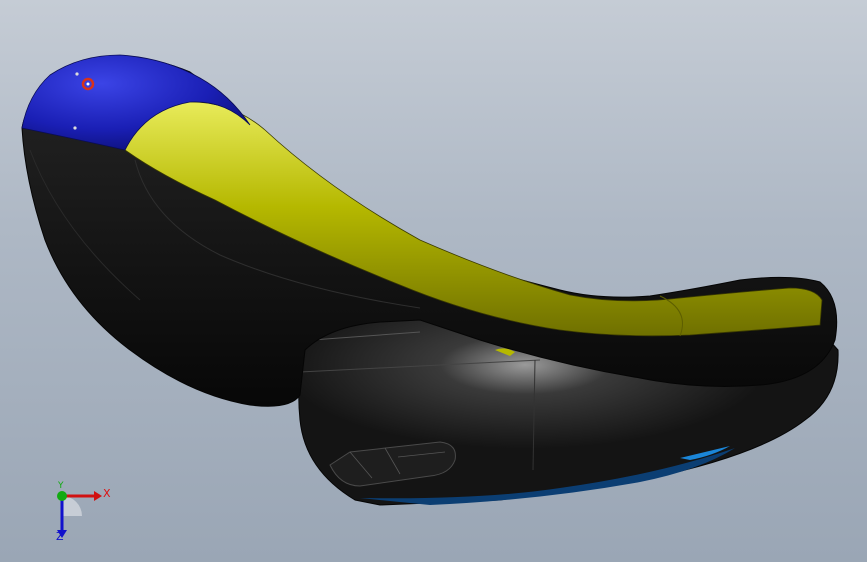 The width and height of the screenshot is (867, 562). I want to click on x-axis-label: X, so click(107, 493).